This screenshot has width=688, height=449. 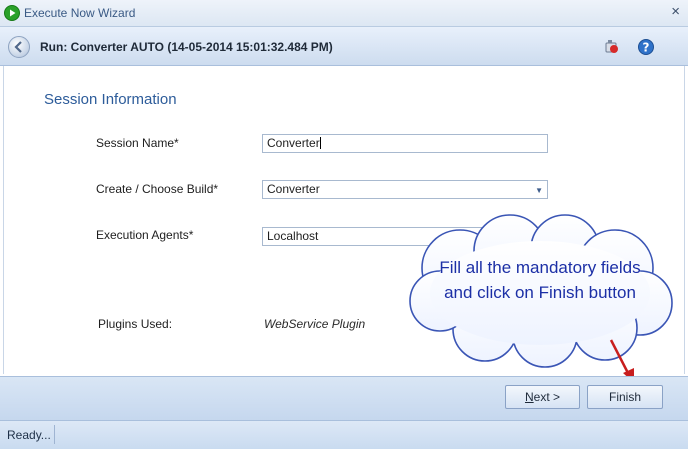 What do you see at coordinates (320, 143) in the screenshot?
I see `text-caret` at bounding box center [320, 143].